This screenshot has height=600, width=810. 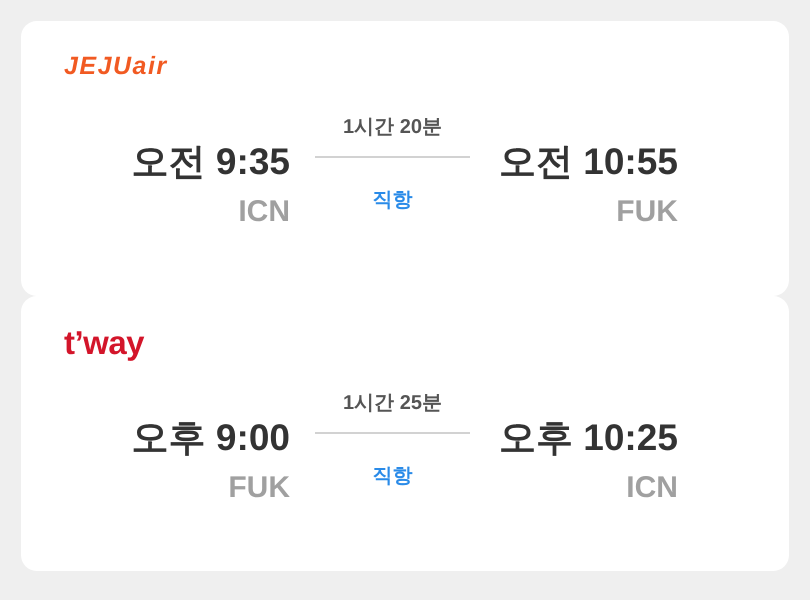 What do you see at coordinates (392, 403) in the screenshot?
I see `flight-duration: 1시간 25분` at bounding box center [392, 403].